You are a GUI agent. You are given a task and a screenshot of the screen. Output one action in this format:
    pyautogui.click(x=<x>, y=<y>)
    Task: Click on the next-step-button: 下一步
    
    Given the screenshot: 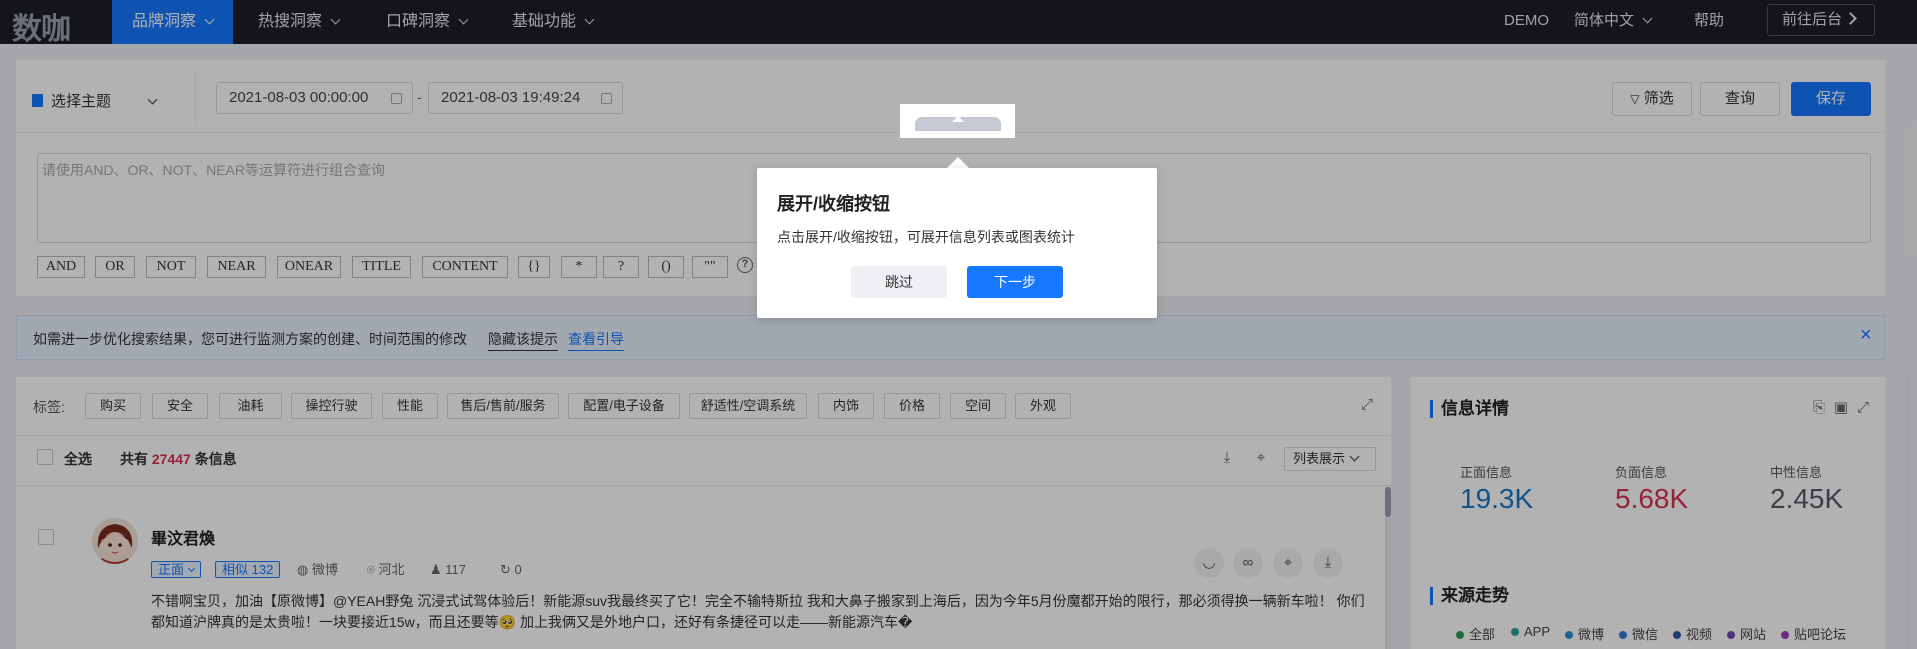 What is the action you would take?
    pyautogui.click(x=1015, y=282)
    